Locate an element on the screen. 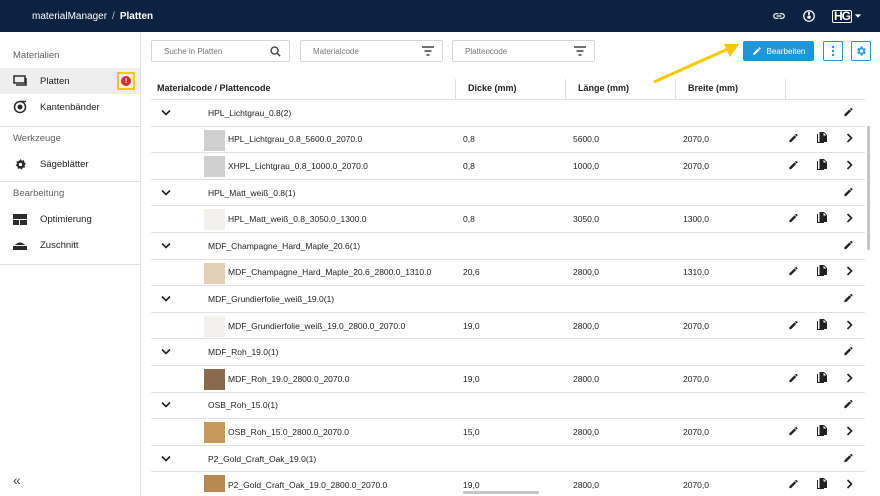 This screenshot has height=496, width=880. horizontal-scrollbar-thumb is located at coordinates (501, 492).